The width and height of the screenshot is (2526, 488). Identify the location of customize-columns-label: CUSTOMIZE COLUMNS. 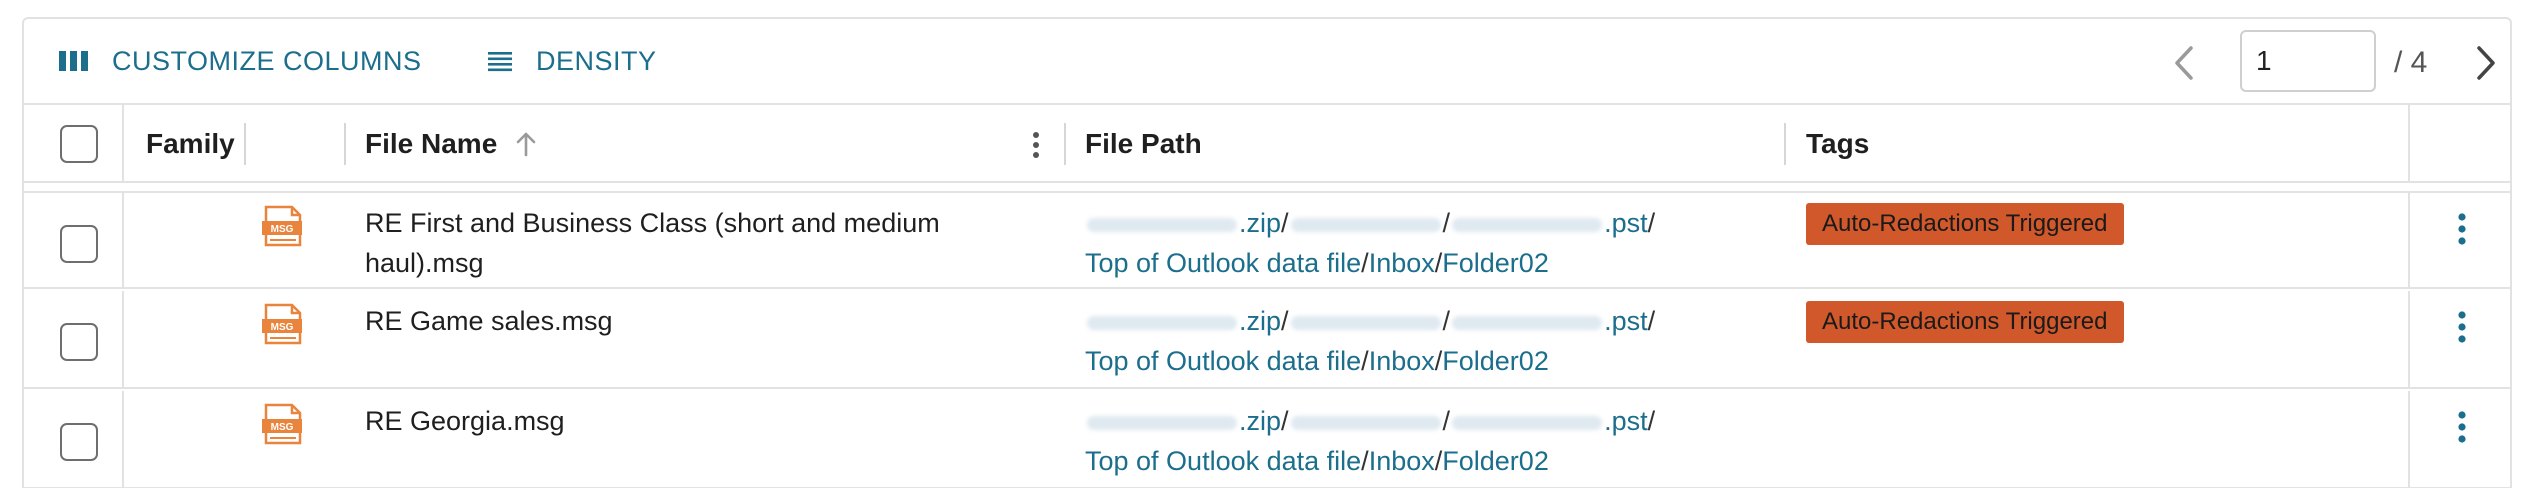
(267, 60).